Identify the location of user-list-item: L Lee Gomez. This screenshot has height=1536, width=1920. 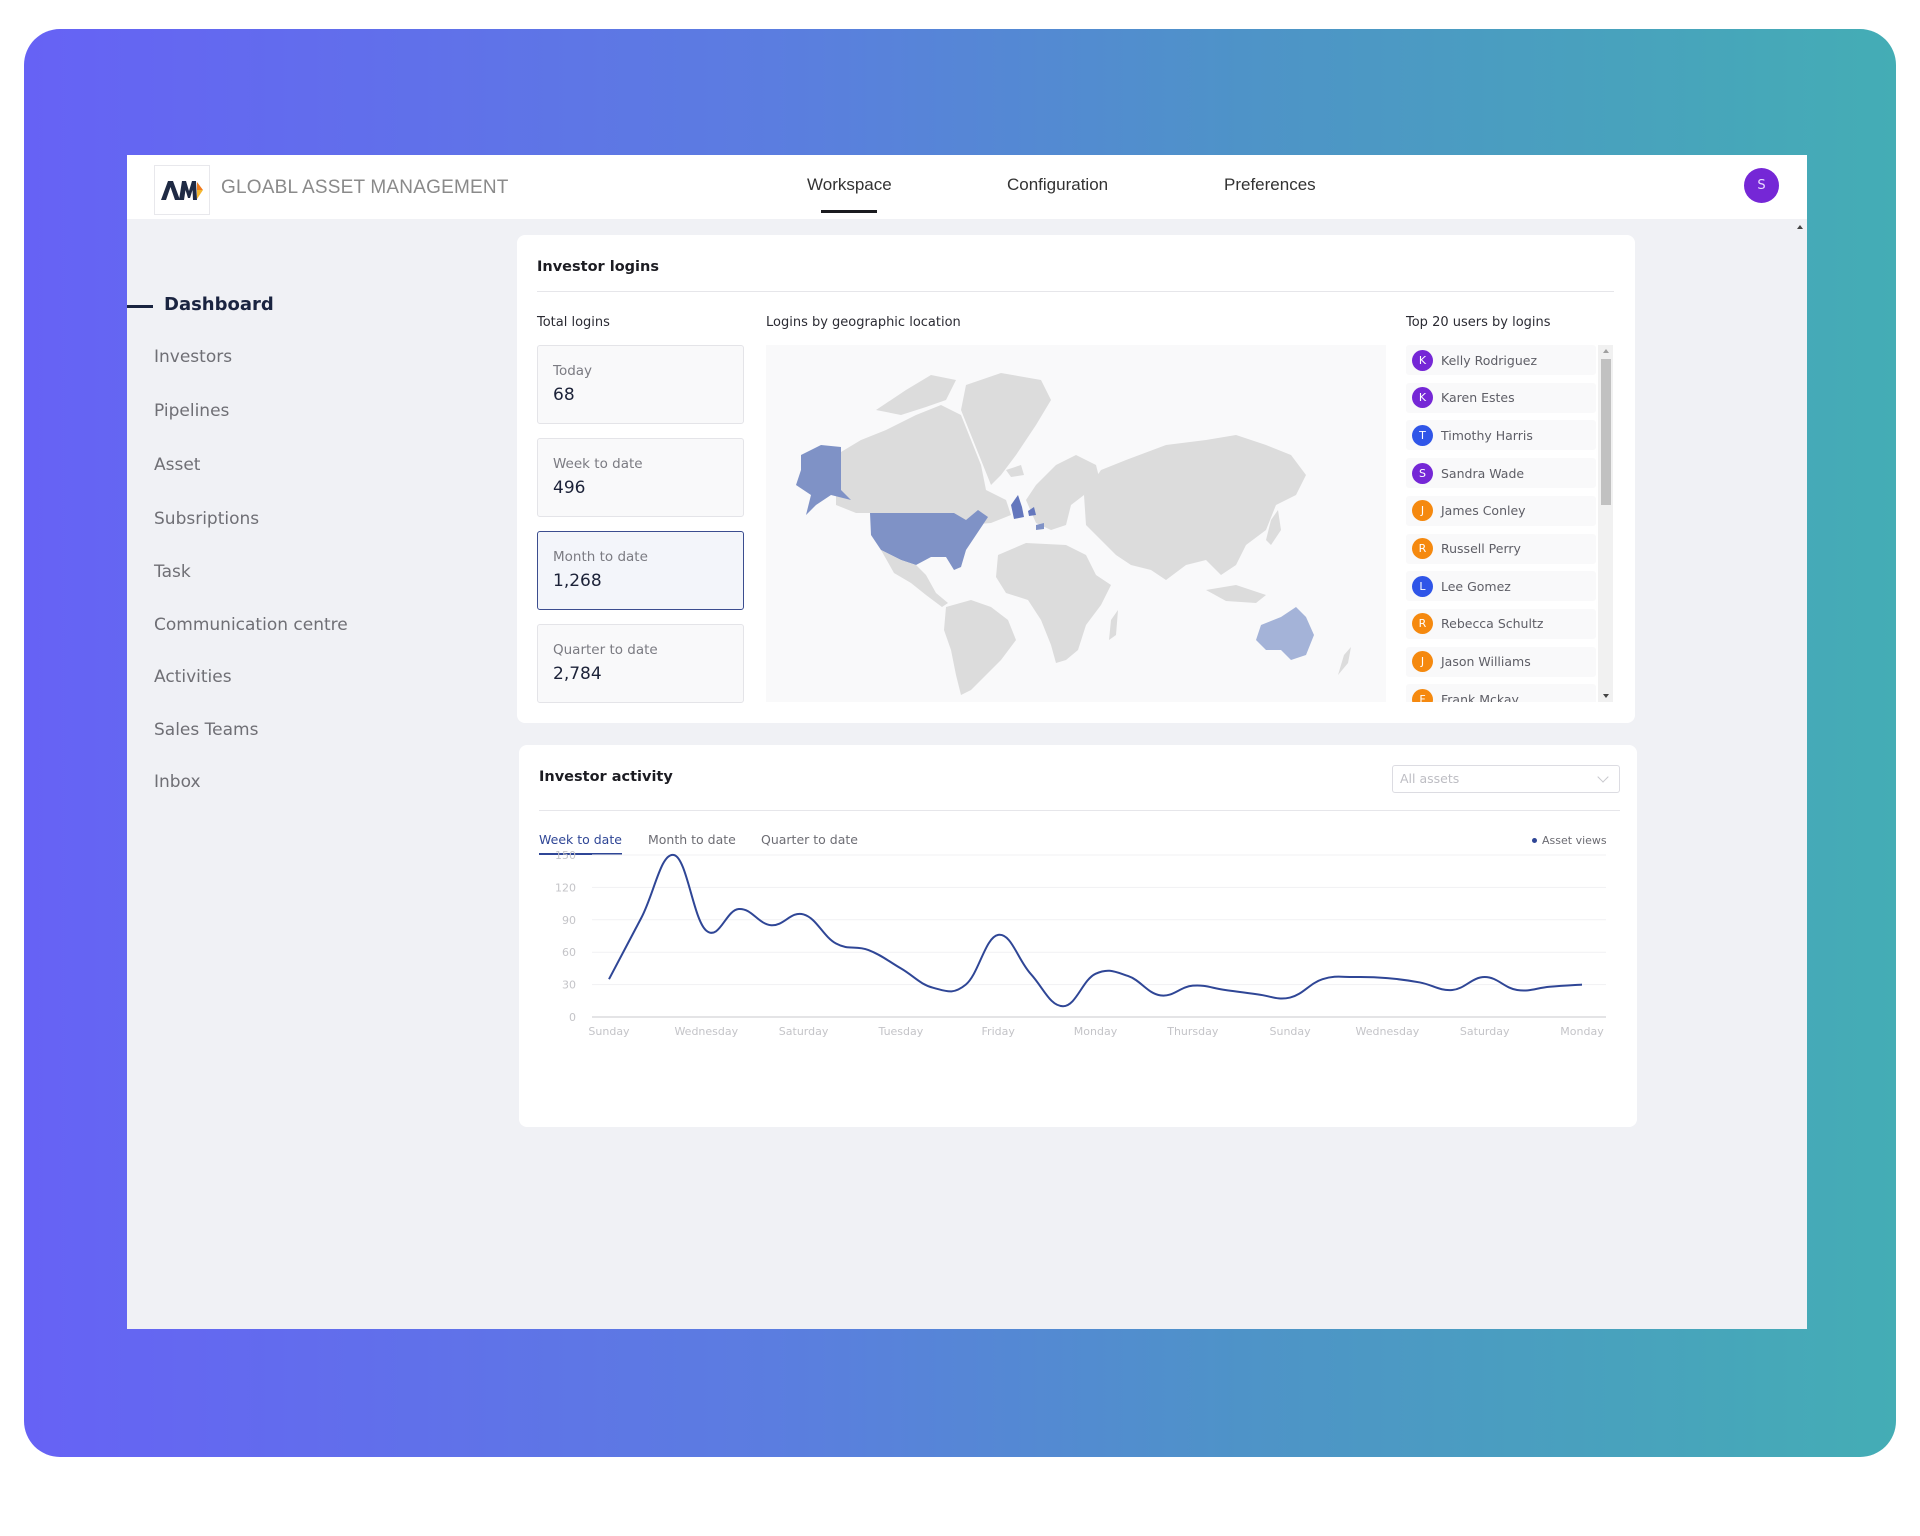
(1501, 586).